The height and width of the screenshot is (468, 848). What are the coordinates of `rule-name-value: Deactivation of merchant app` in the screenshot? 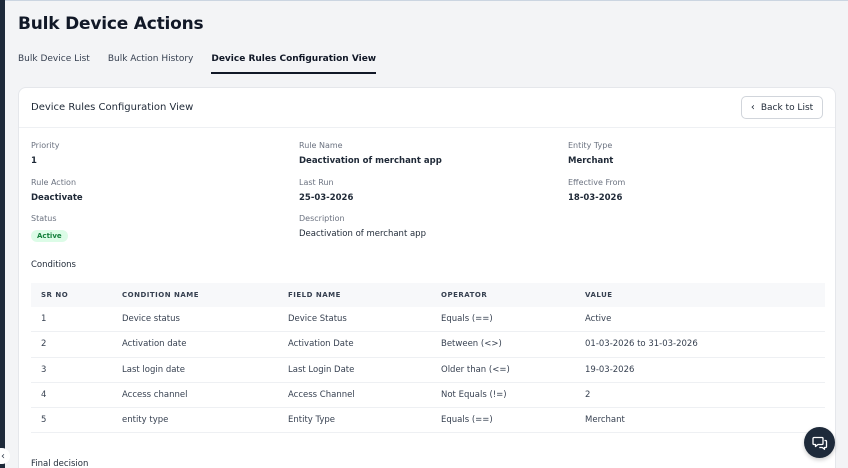 It's located at (370, 161).